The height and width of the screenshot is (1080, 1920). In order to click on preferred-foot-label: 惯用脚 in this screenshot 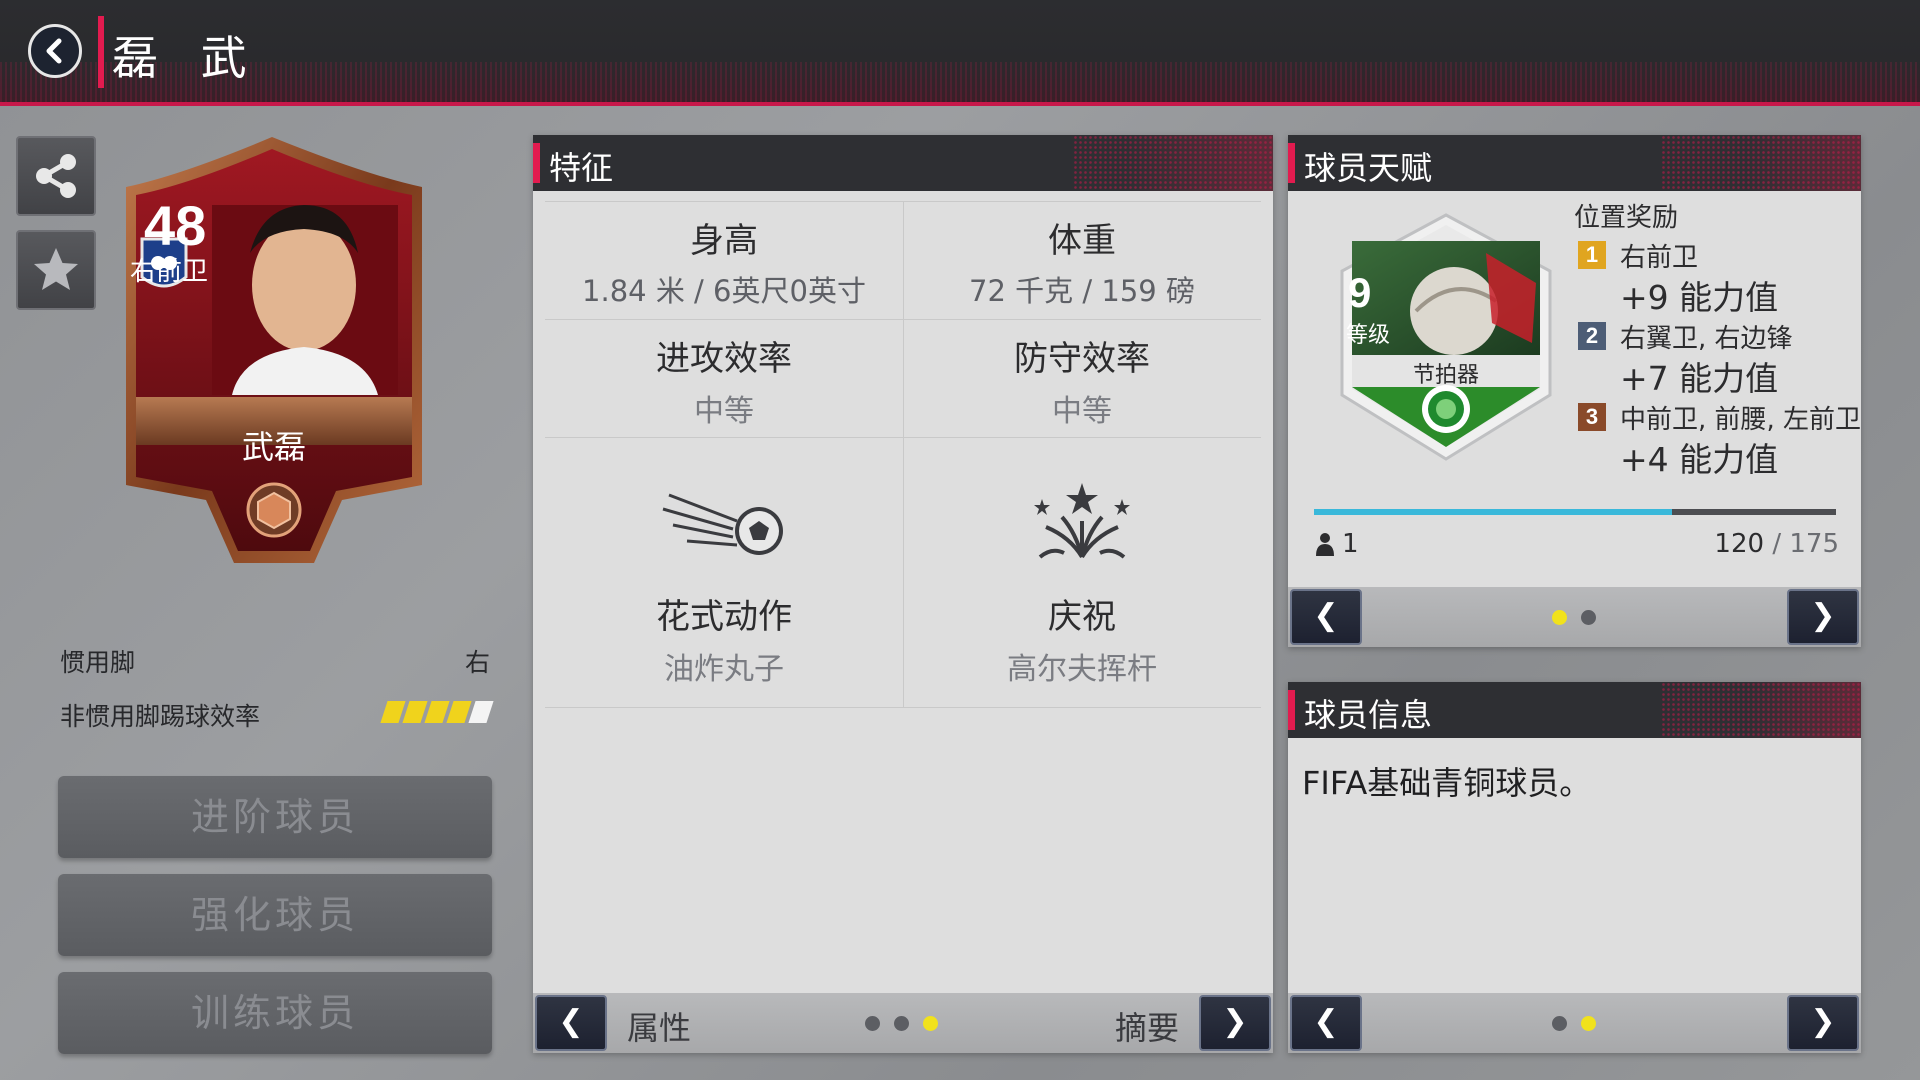, I will do `click(98, 662)`.